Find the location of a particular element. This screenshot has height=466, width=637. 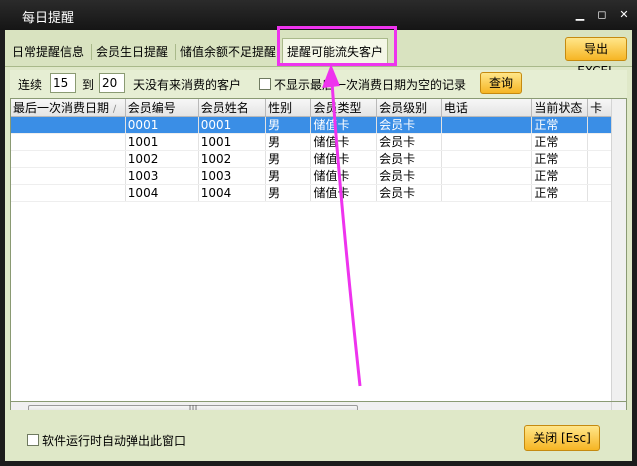

days-to-input: 20 is located at coordinates (112, 83).